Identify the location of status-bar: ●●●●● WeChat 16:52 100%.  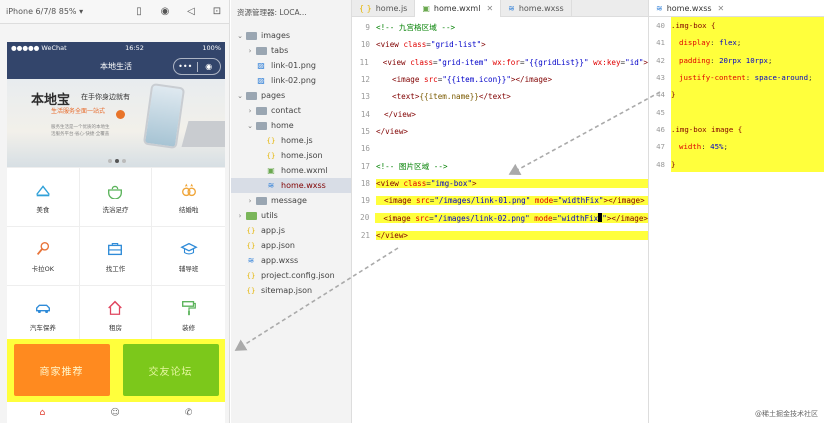
(116, 48).